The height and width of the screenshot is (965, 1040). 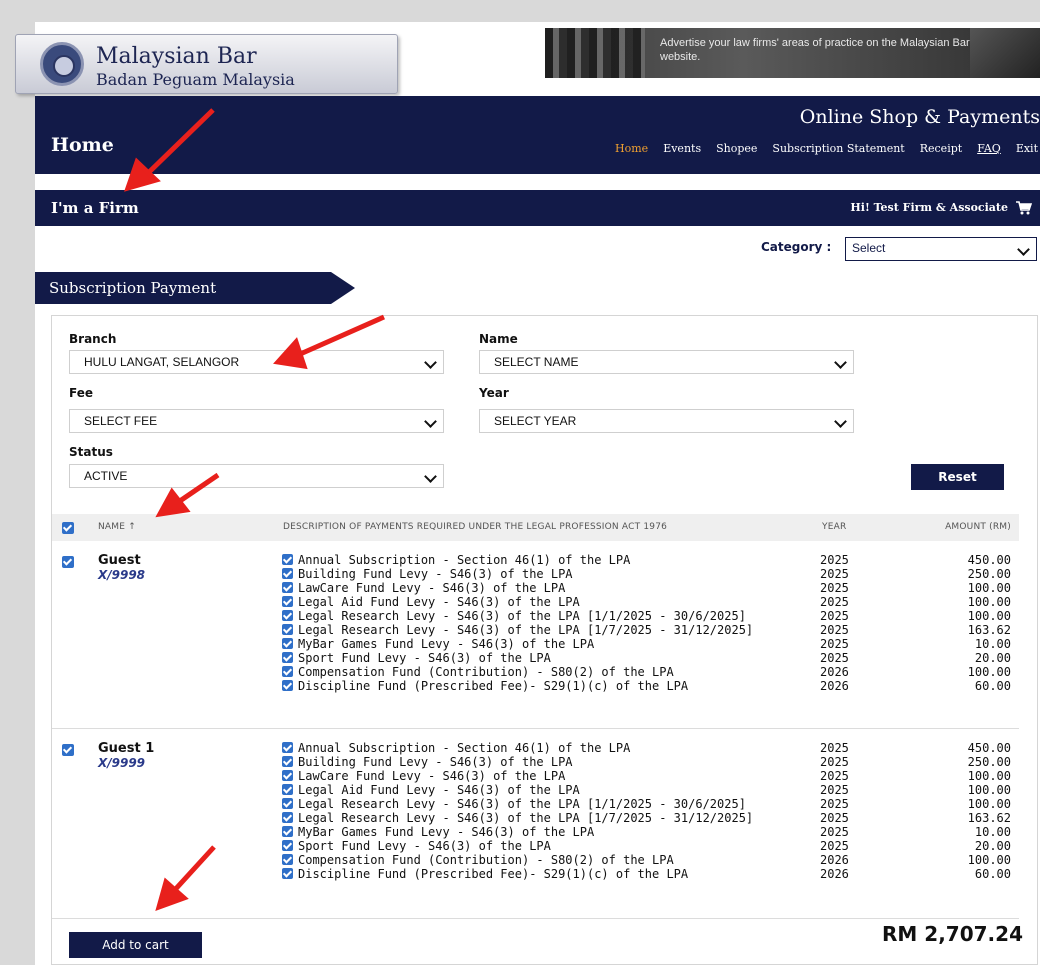 What do you see at coordinates (957, 477) in the screenshot?
I see `reset-button: Reset` at bounding box center [957, 477].